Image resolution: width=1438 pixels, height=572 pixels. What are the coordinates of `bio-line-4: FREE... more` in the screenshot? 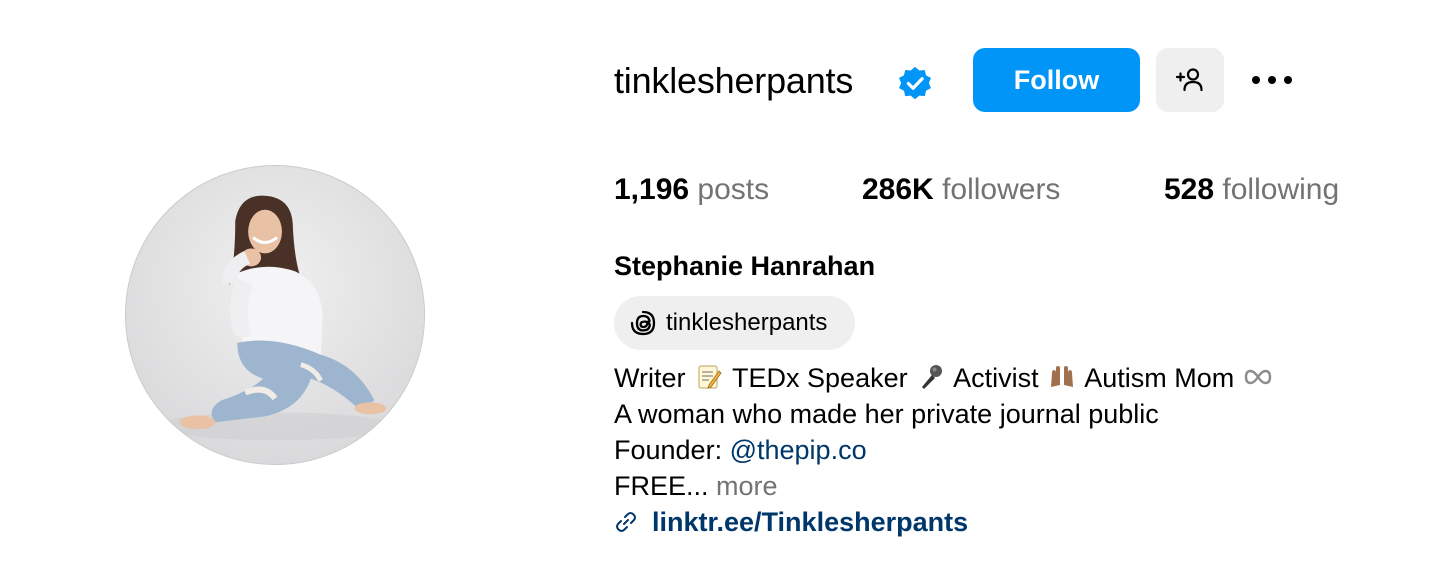 It's located at (1004, 486).